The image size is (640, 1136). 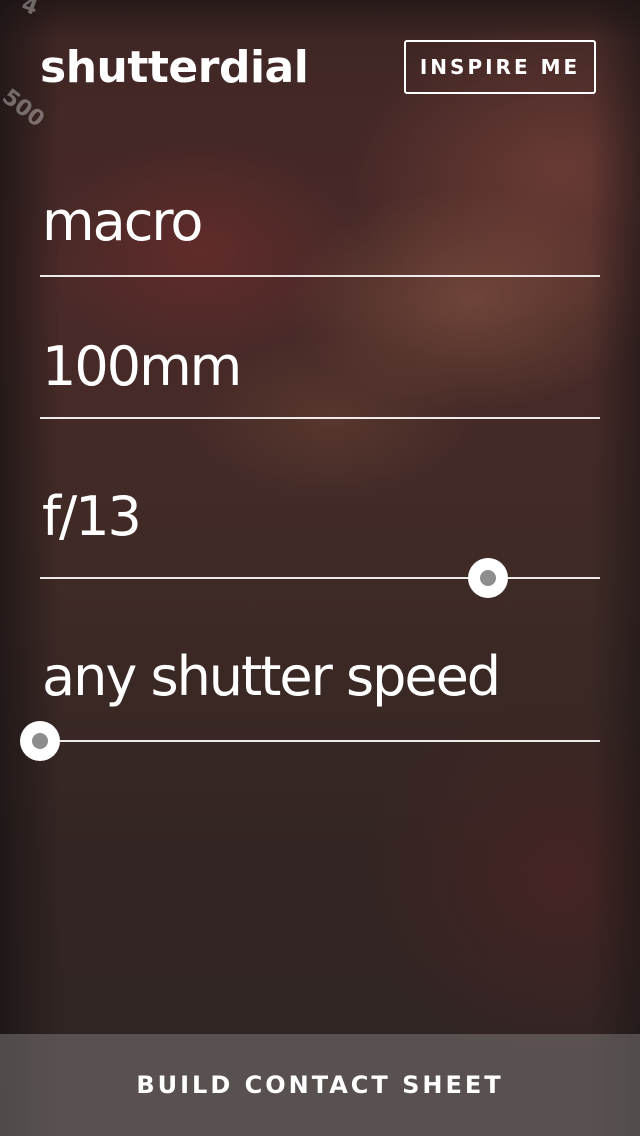 I want to click on focal-length-value: 100mm, so click(x=142, y=366).